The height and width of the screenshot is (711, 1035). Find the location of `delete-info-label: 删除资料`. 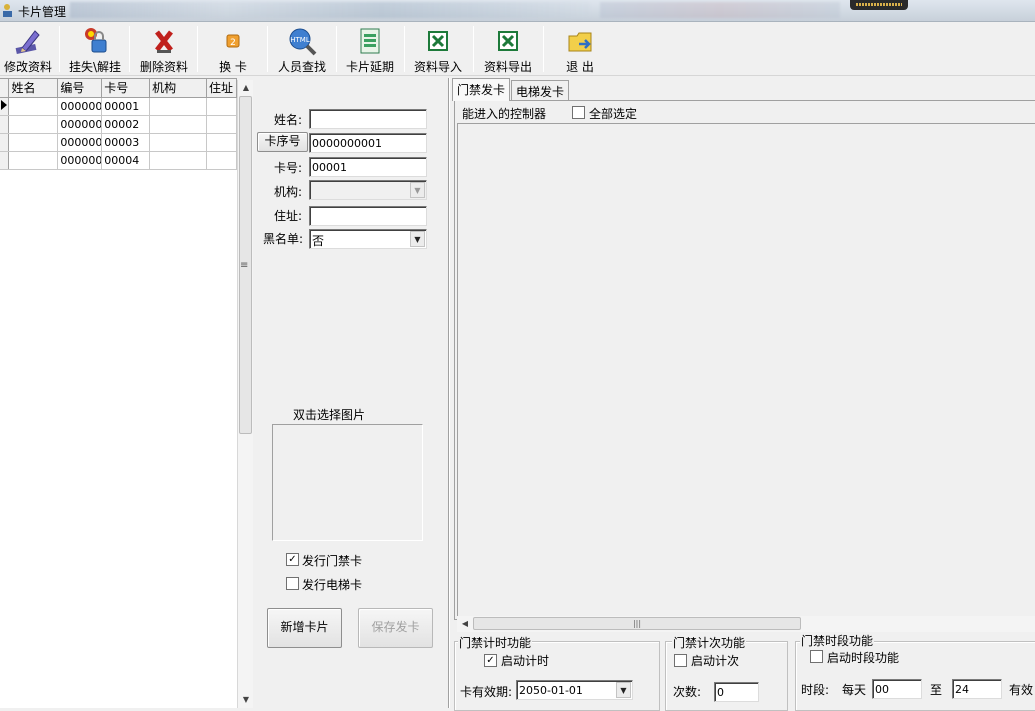

delete-info-label: 删除资料 is located at coordinates (163, 67).